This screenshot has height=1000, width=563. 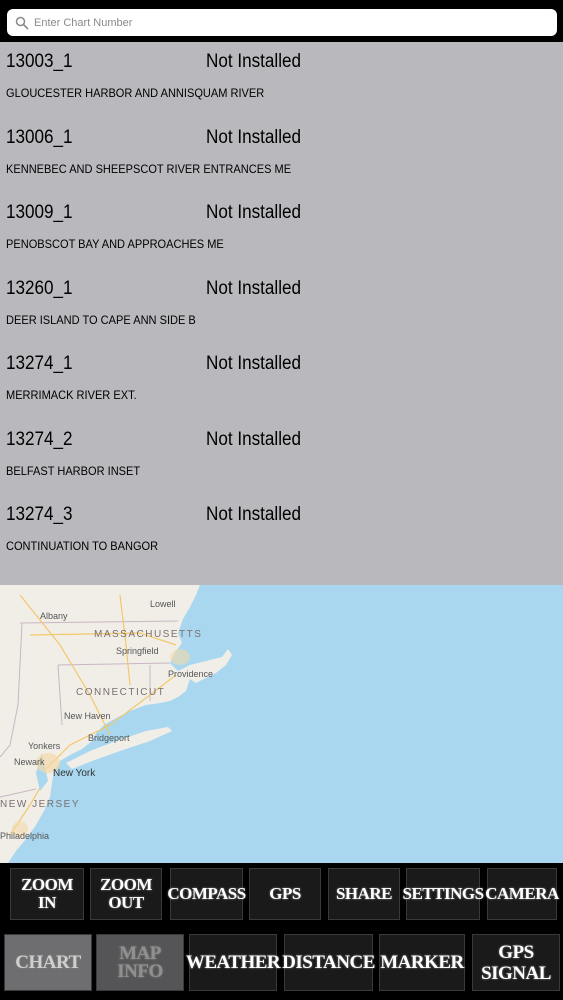 I want to click on gps-signal-label-line1: GPS, so click(x=516, y=952).